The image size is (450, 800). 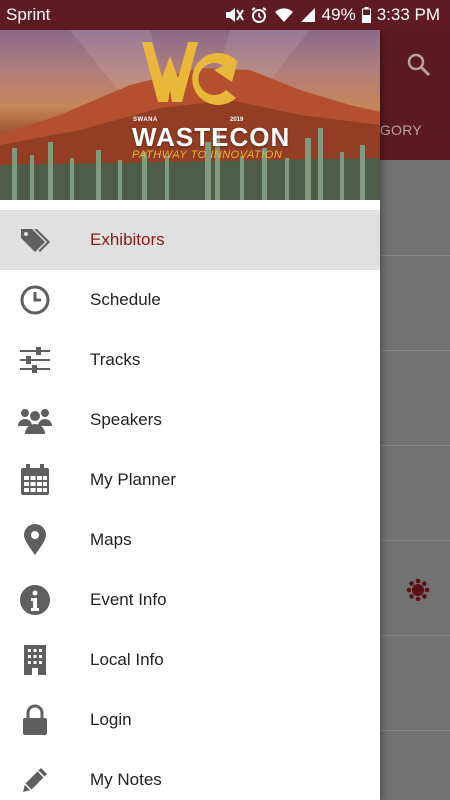 I want to click on menu-item-schedule: Schedule, so click(x=190, y=300).